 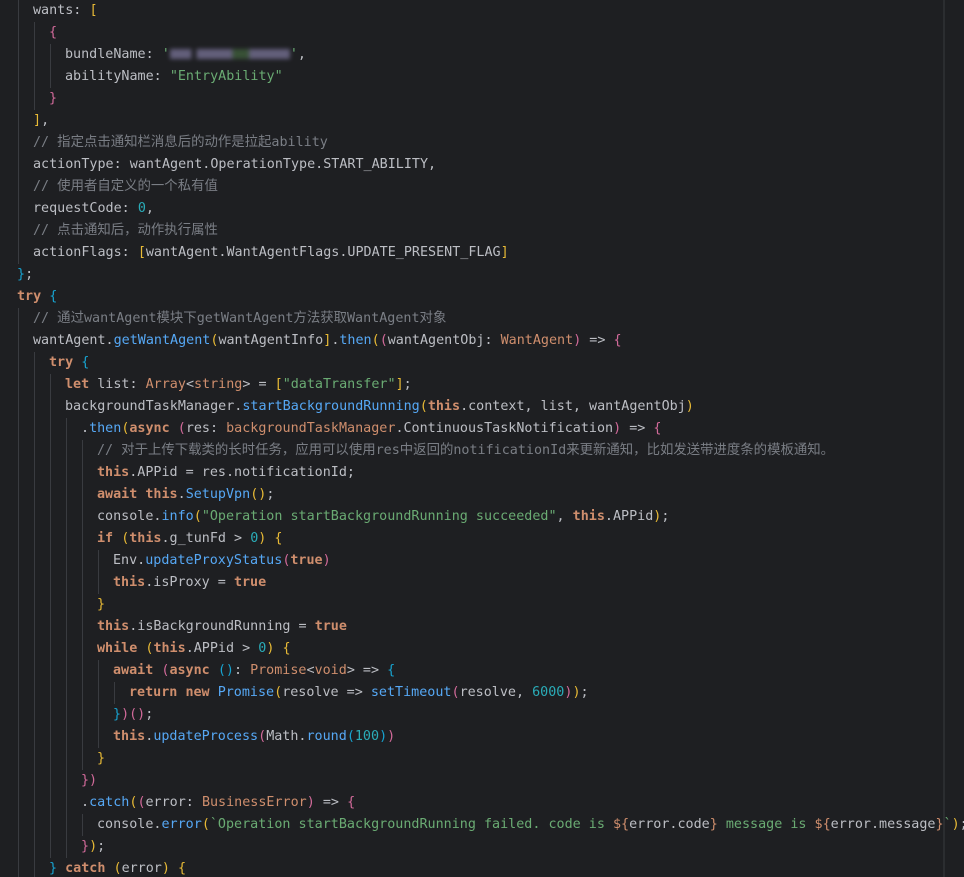 I want to click on code-line: if (this.g_tunFd > 0) {, so click(x=482, y=539).